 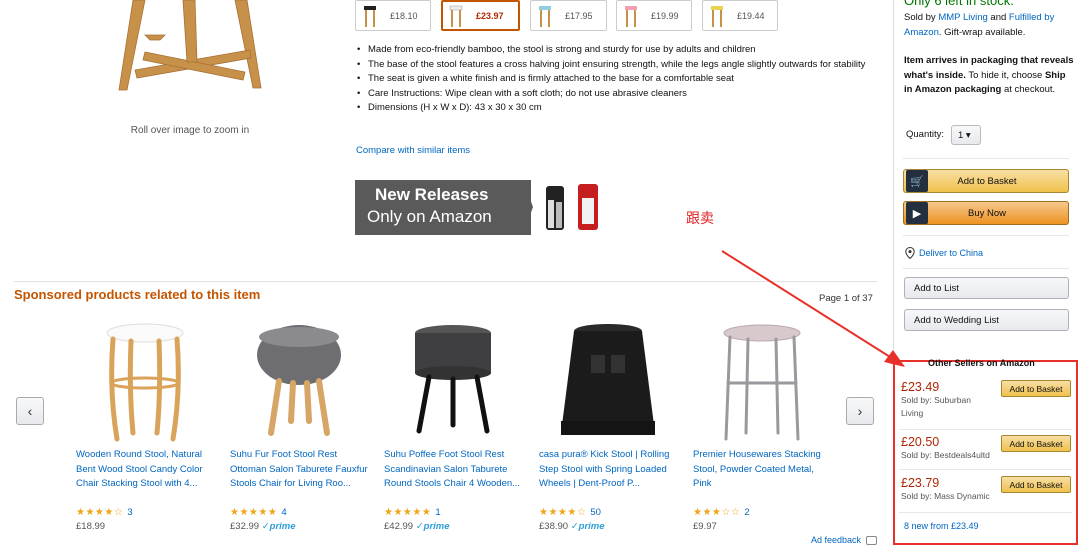 What do you see at coordinates (986, 320) in the screenshot?
I see `add-to-wedding-list-button: Add to Wedding List` at bounding box center [986, 320].